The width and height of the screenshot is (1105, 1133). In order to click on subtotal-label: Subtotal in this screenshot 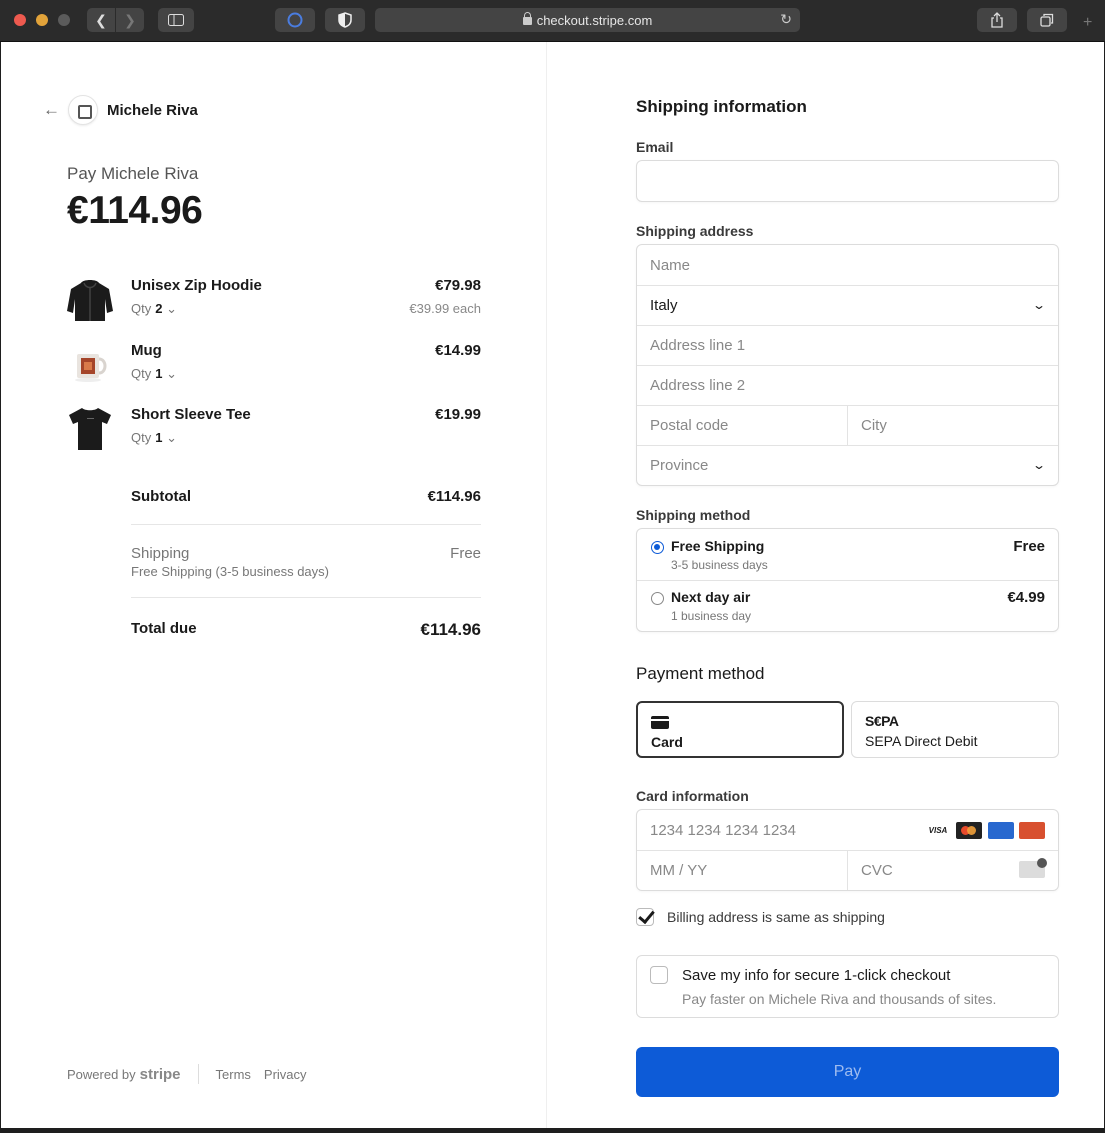, I will do `click(161, 496)`.